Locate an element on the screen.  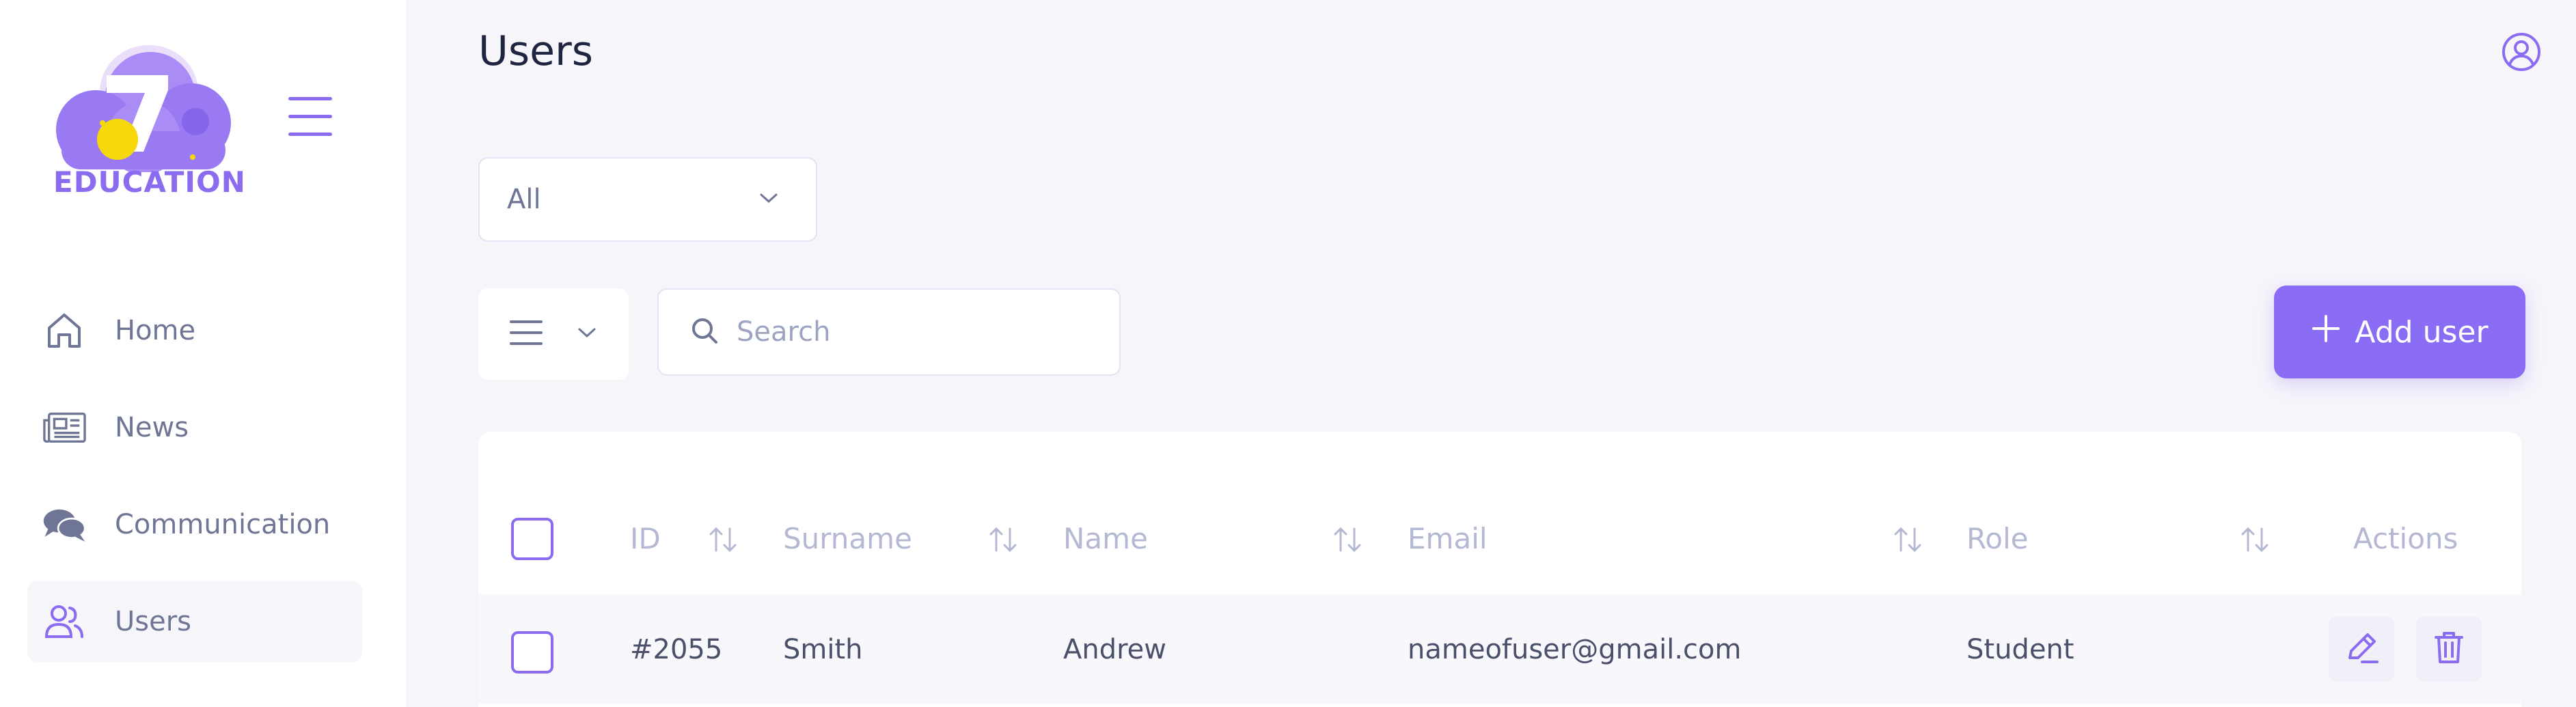
sidebar-item-users: Users is located at coordinates (194, 621).